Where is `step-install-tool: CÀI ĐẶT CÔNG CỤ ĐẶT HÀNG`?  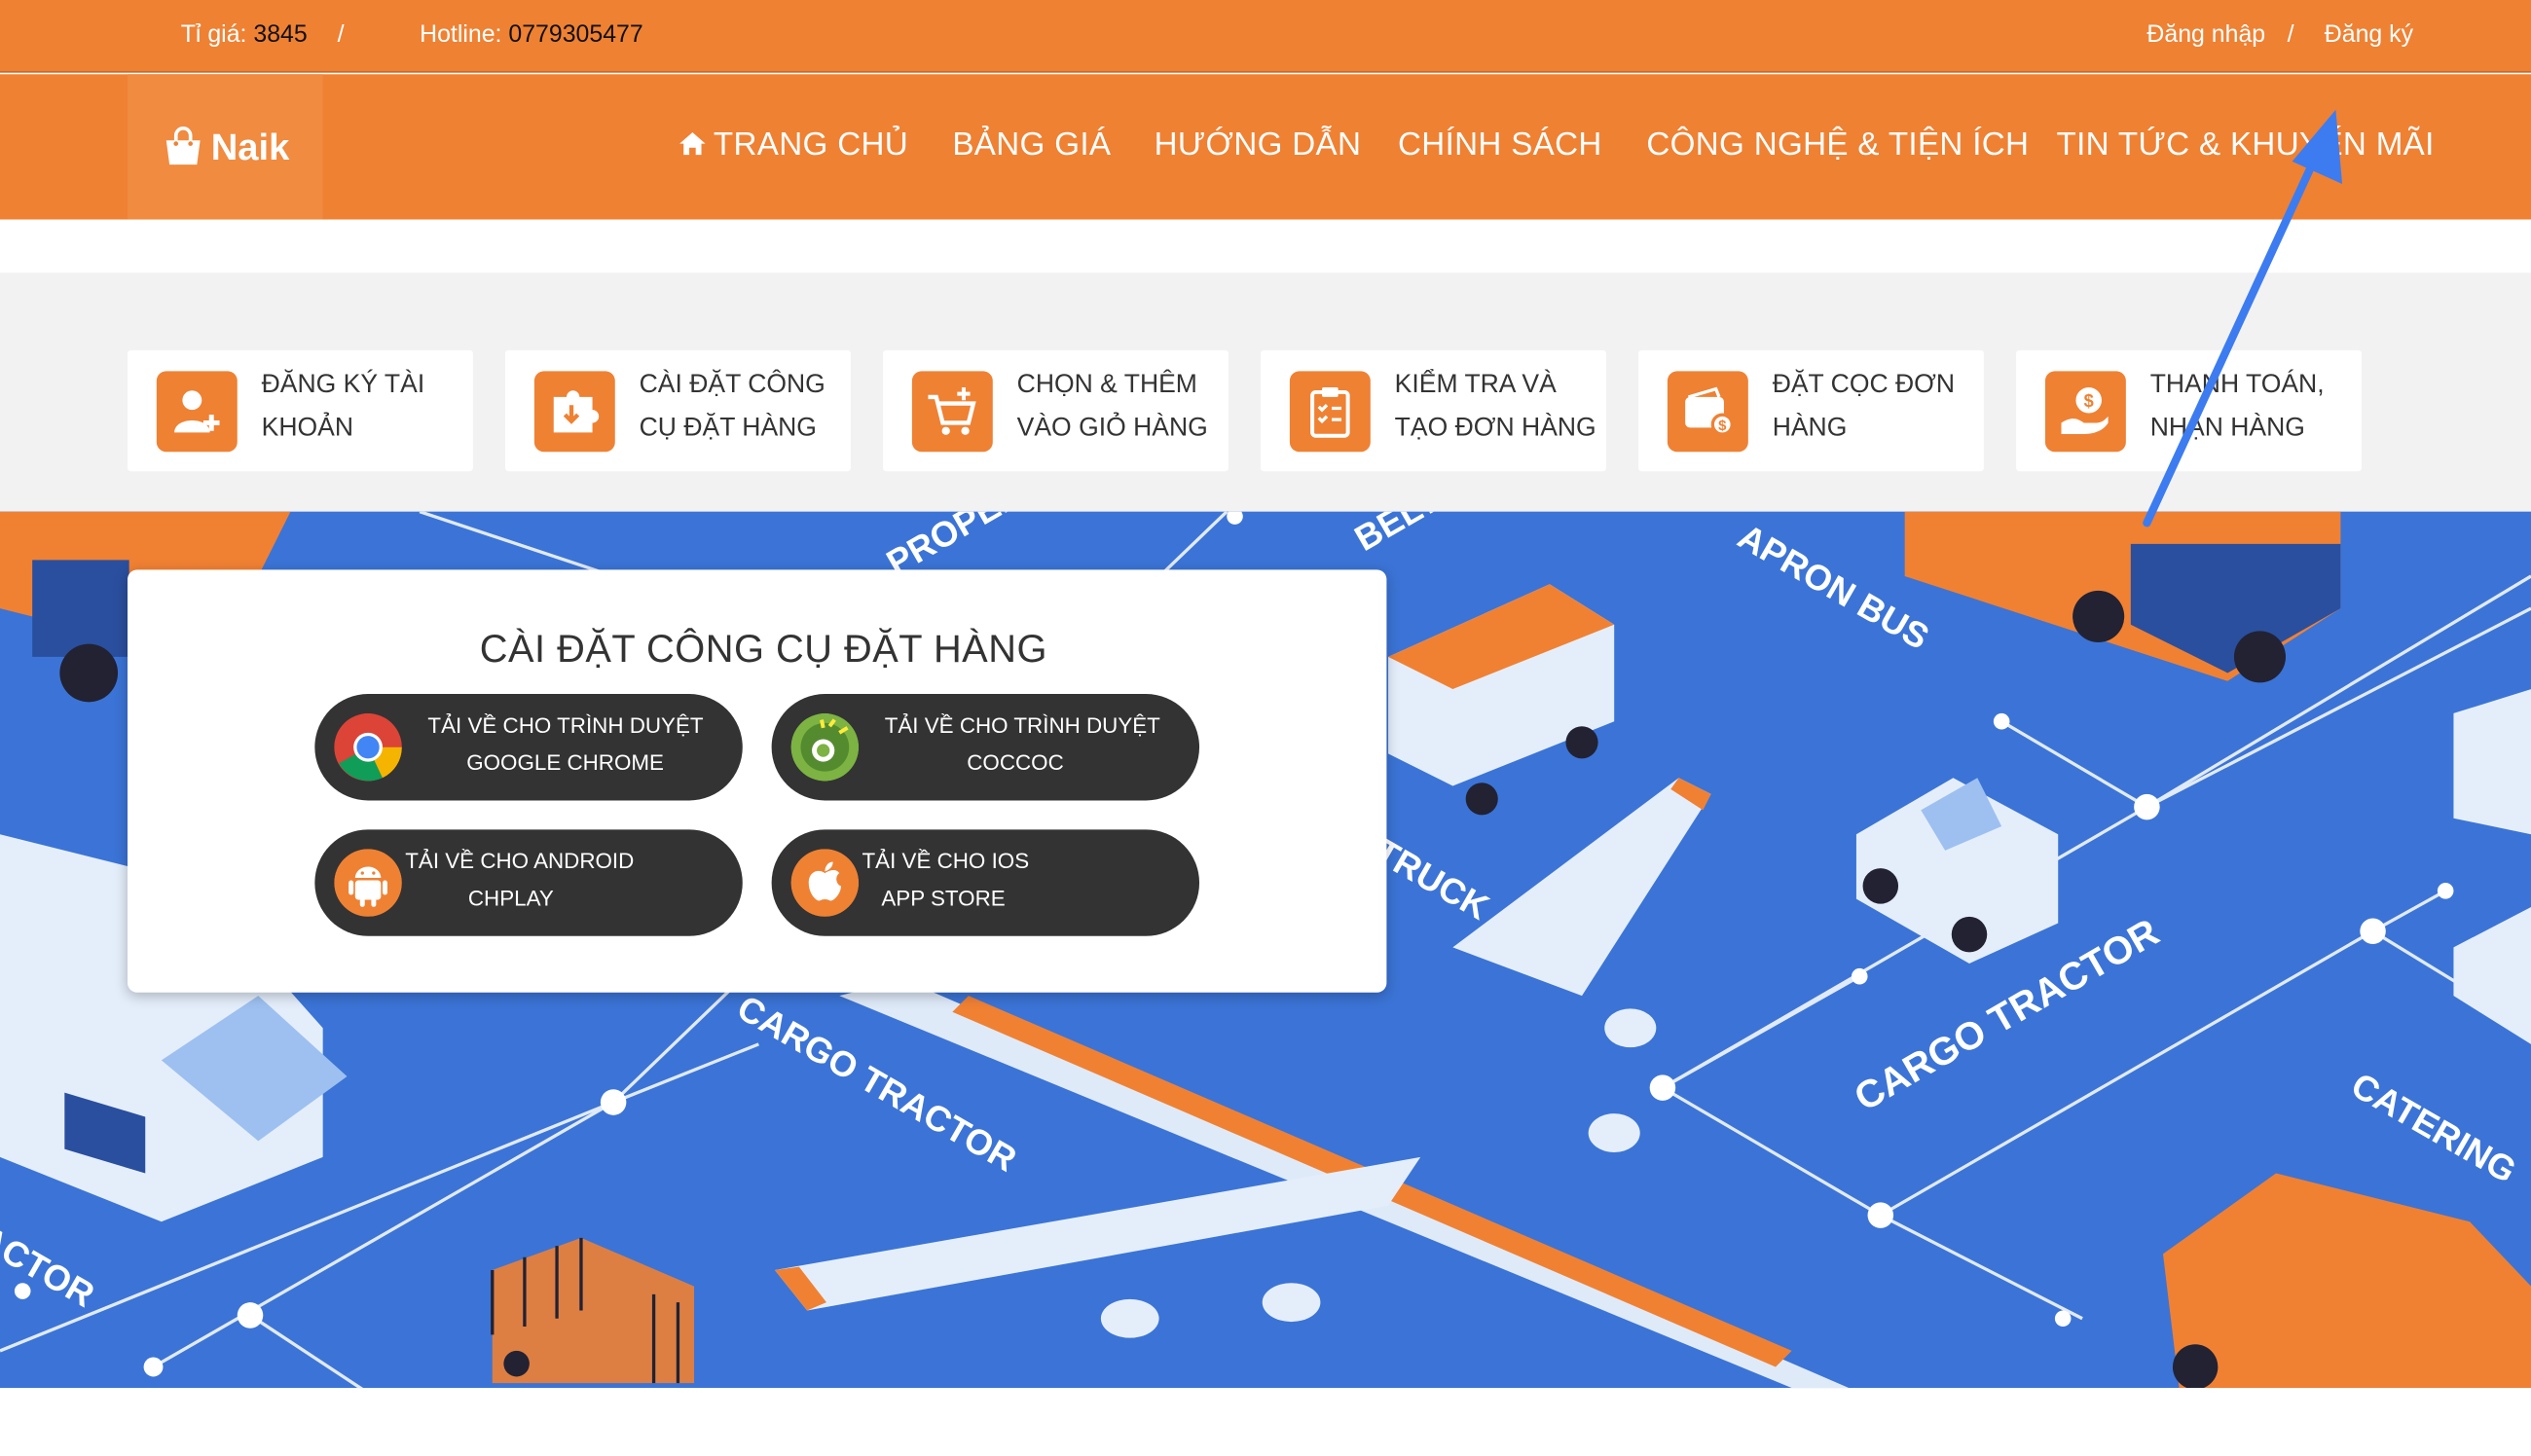
step-install-tool: CÀI ĐẶT CÔNG CỤ ĐẶT HÀNG is located at coordinates (678, 410).